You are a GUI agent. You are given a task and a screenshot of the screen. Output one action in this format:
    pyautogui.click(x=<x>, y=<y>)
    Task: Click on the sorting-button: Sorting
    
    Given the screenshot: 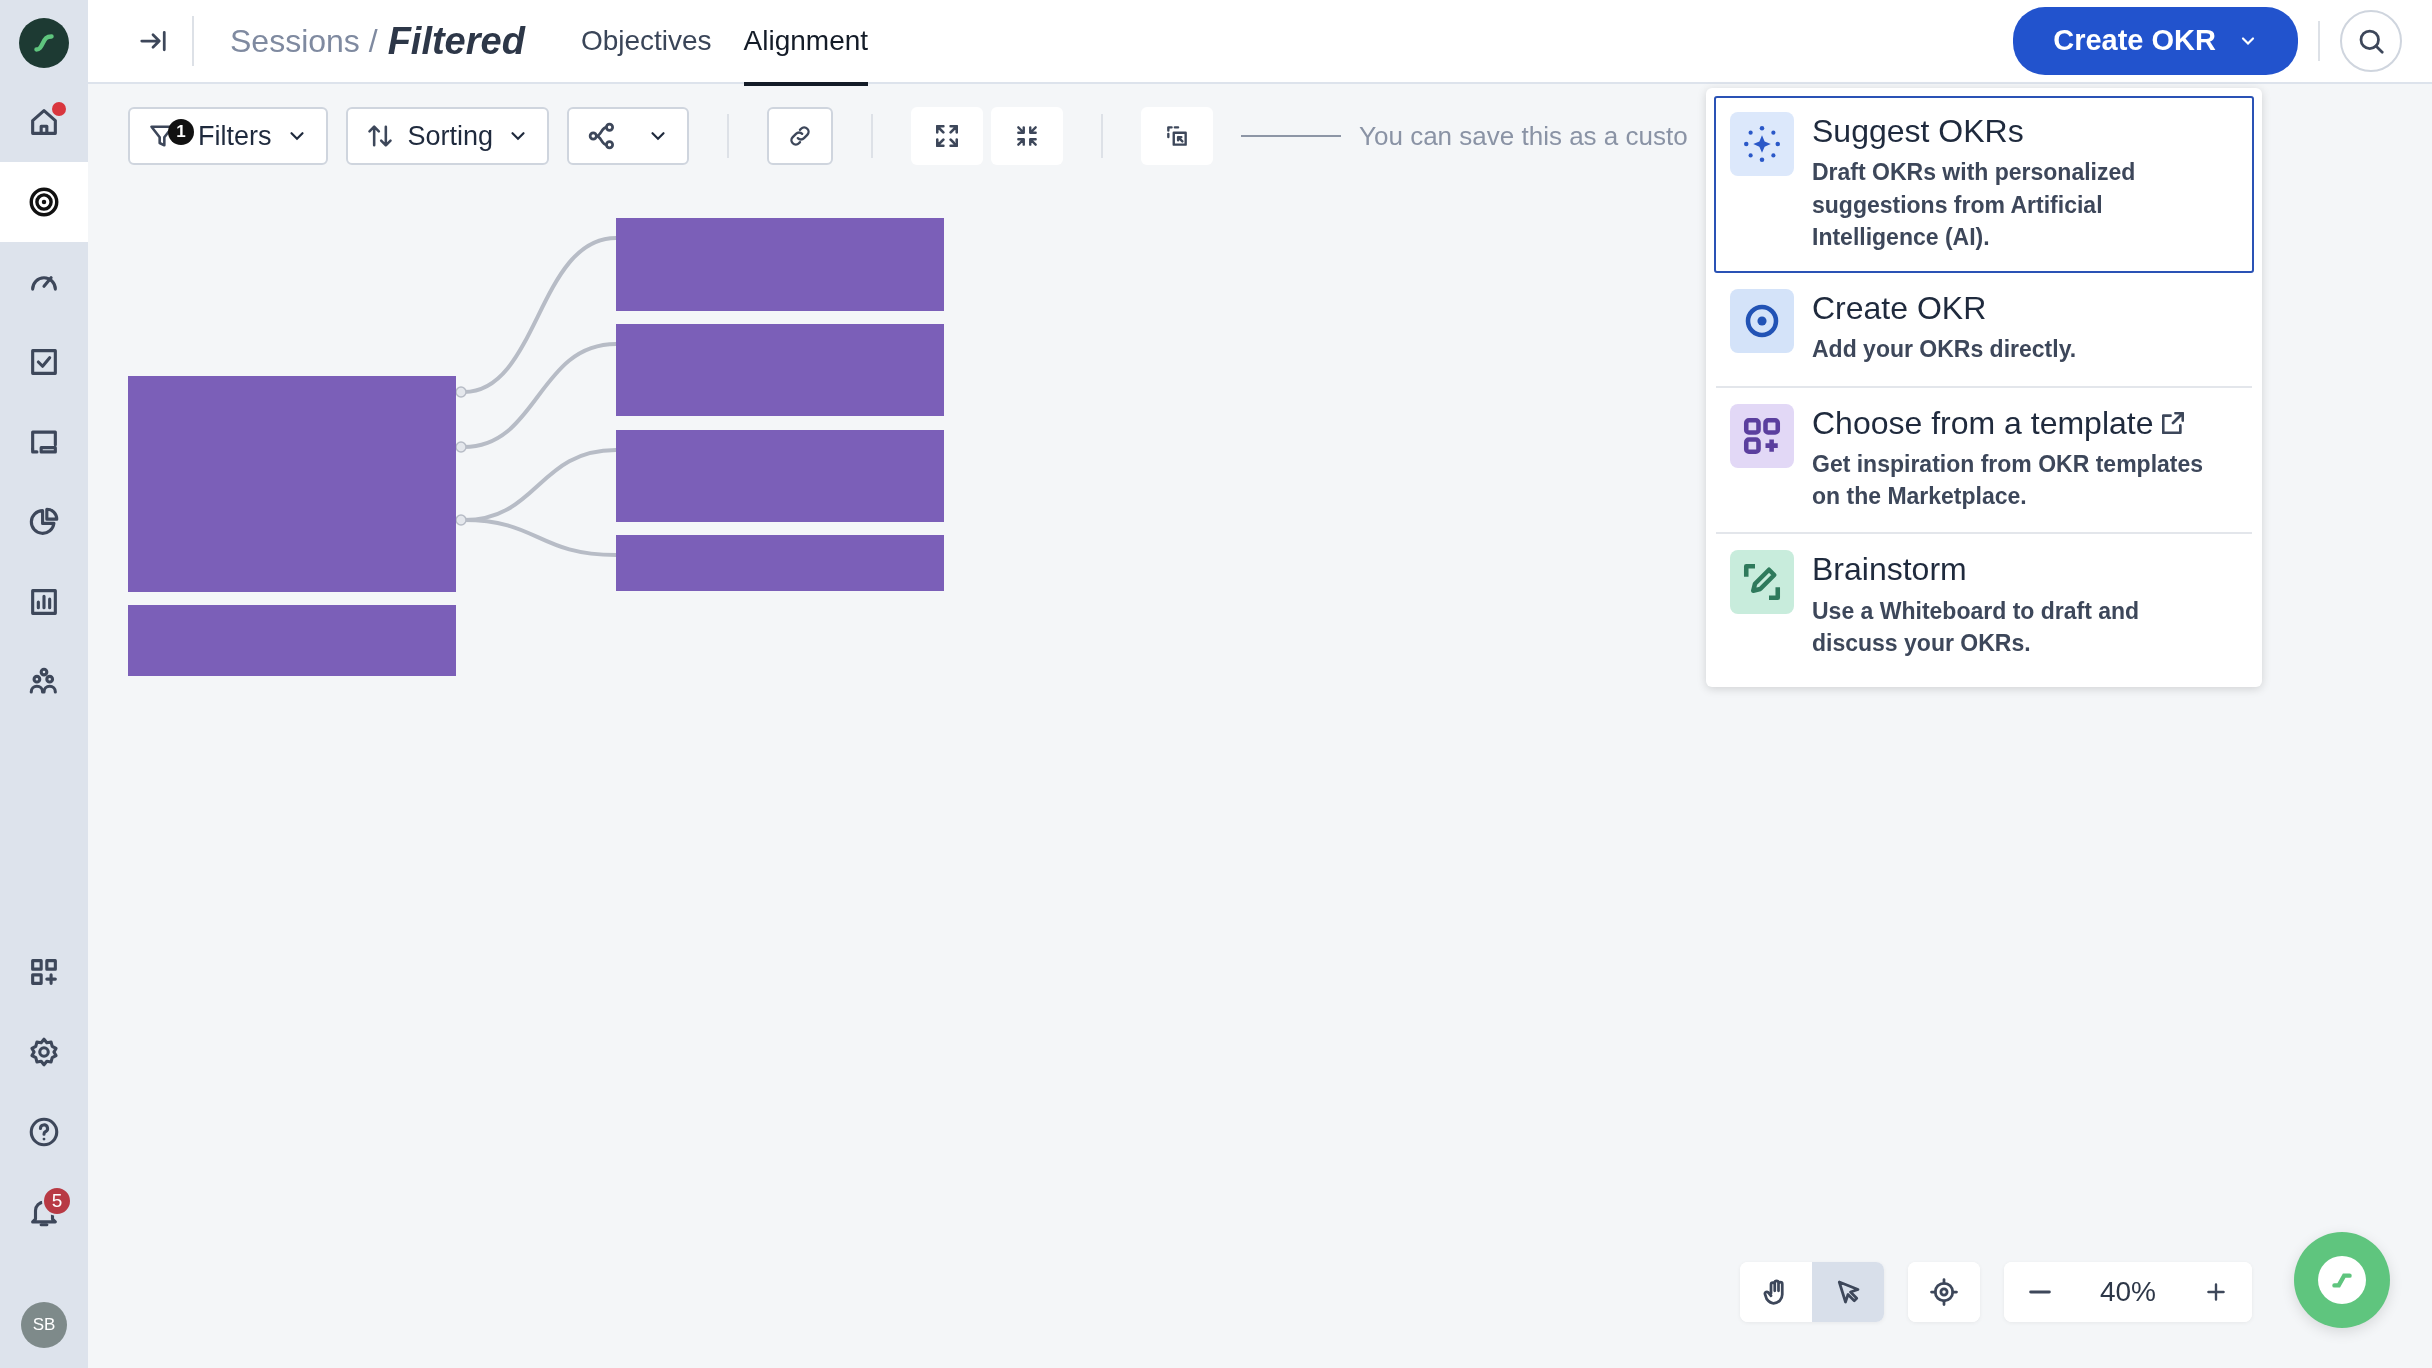 What is the action you would take?
    pyautogui.click(x=447, y=136)
    